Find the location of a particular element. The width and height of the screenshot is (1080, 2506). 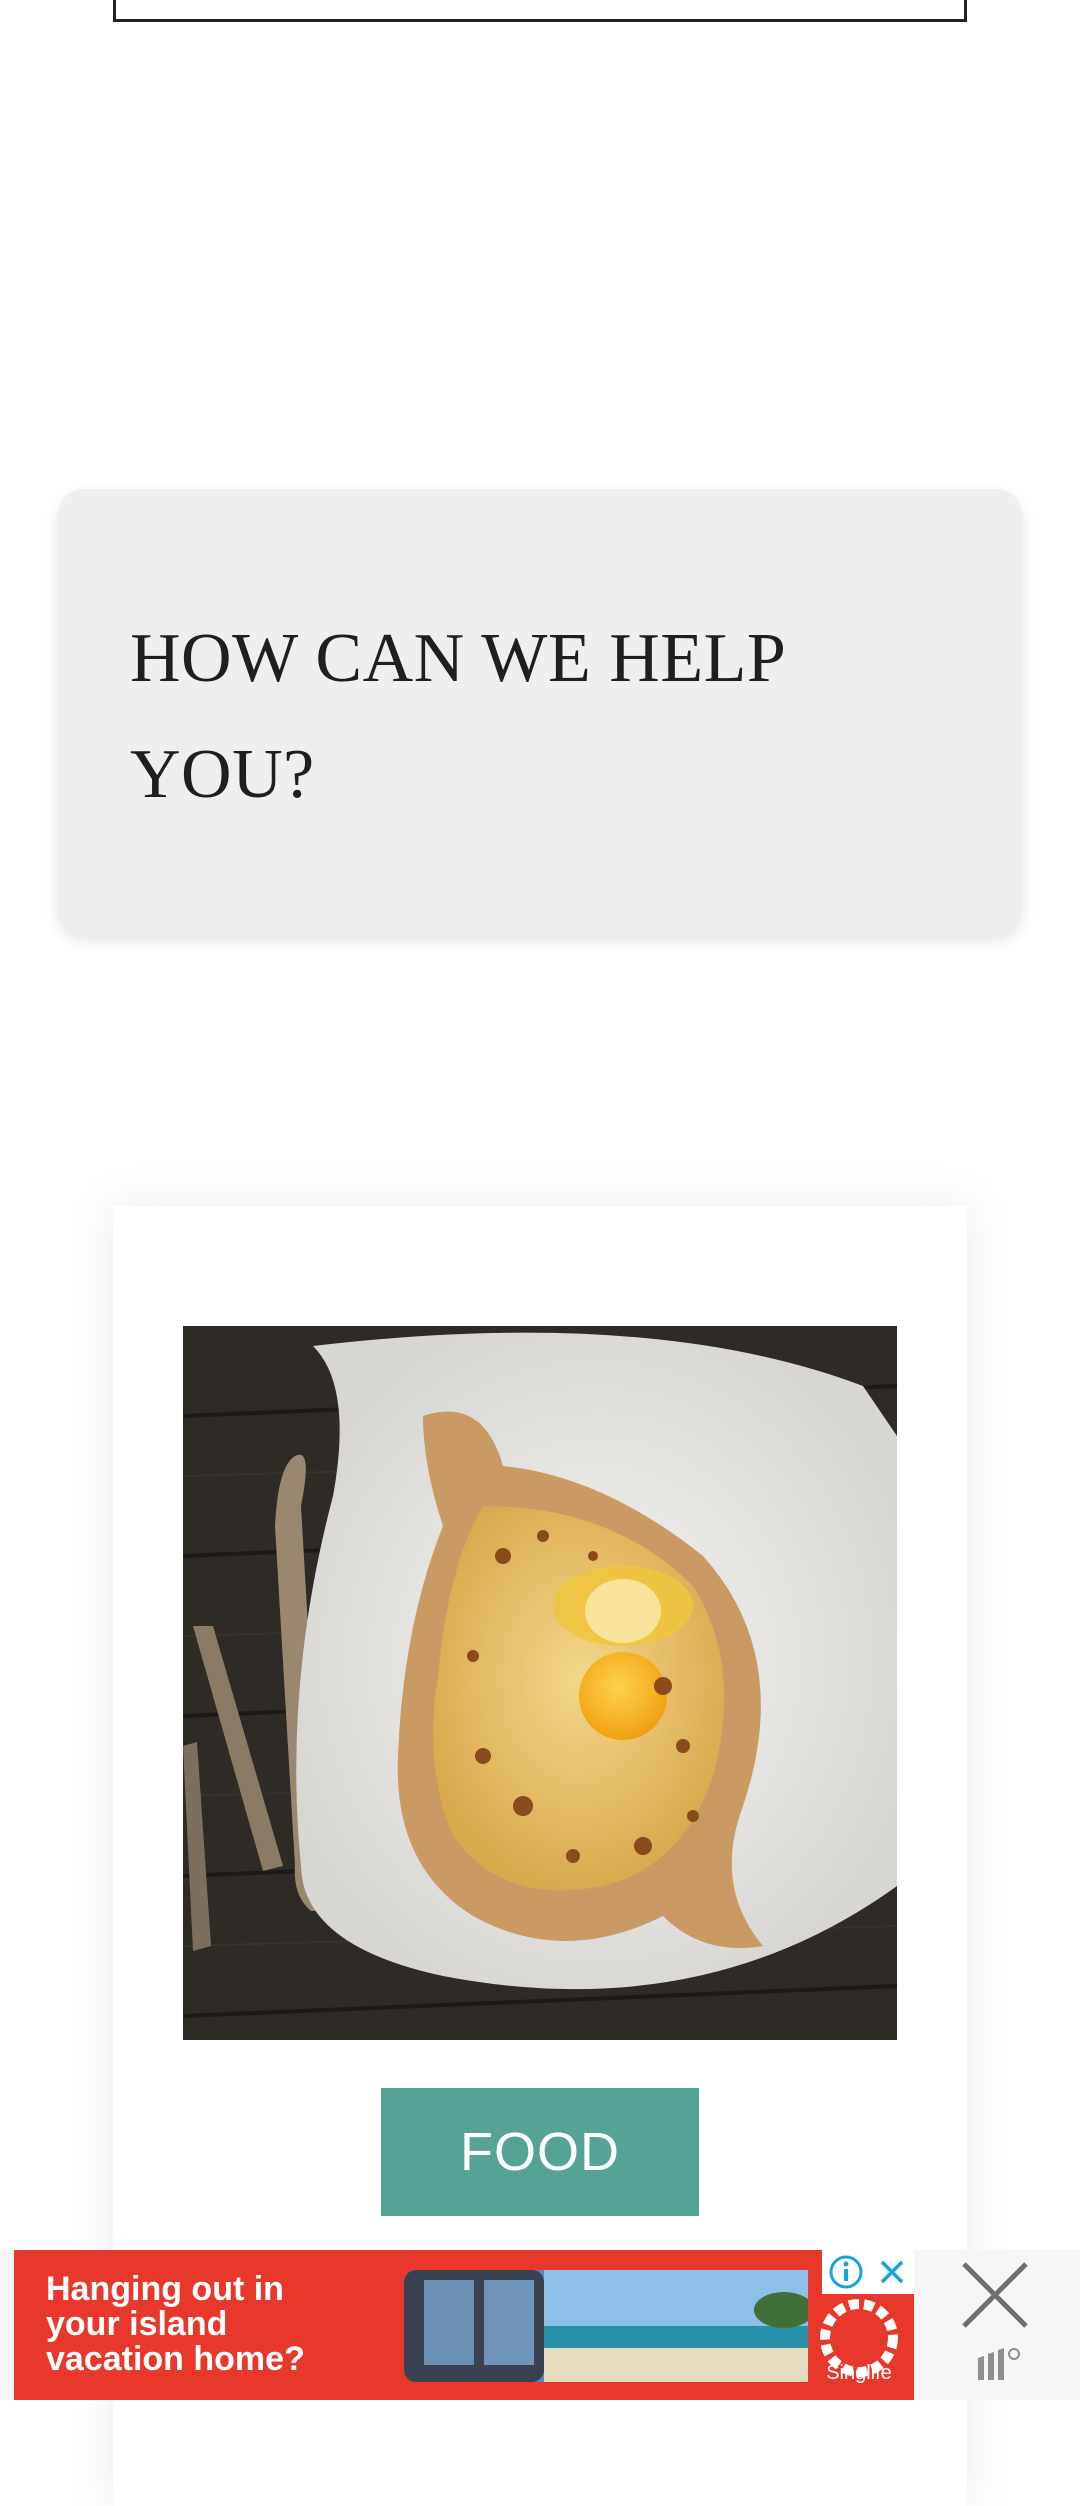

ad-headline-line-1: Hanging out in is located at coordinates (165, 2289).